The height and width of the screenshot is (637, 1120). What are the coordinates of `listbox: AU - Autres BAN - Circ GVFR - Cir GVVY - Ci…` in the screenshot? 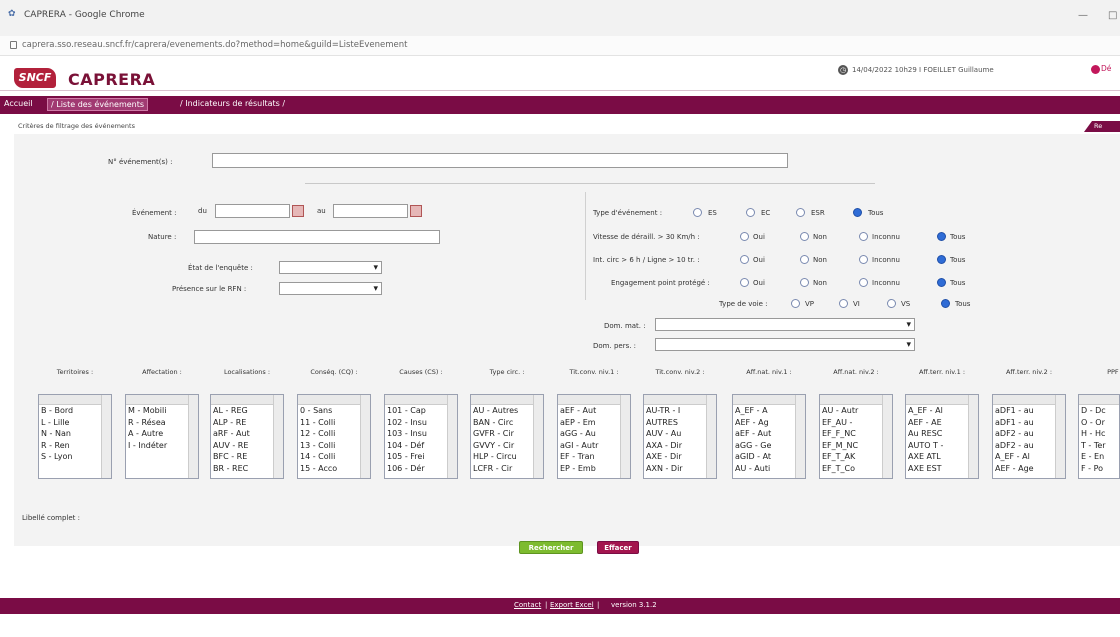 It's located at (507, 436).